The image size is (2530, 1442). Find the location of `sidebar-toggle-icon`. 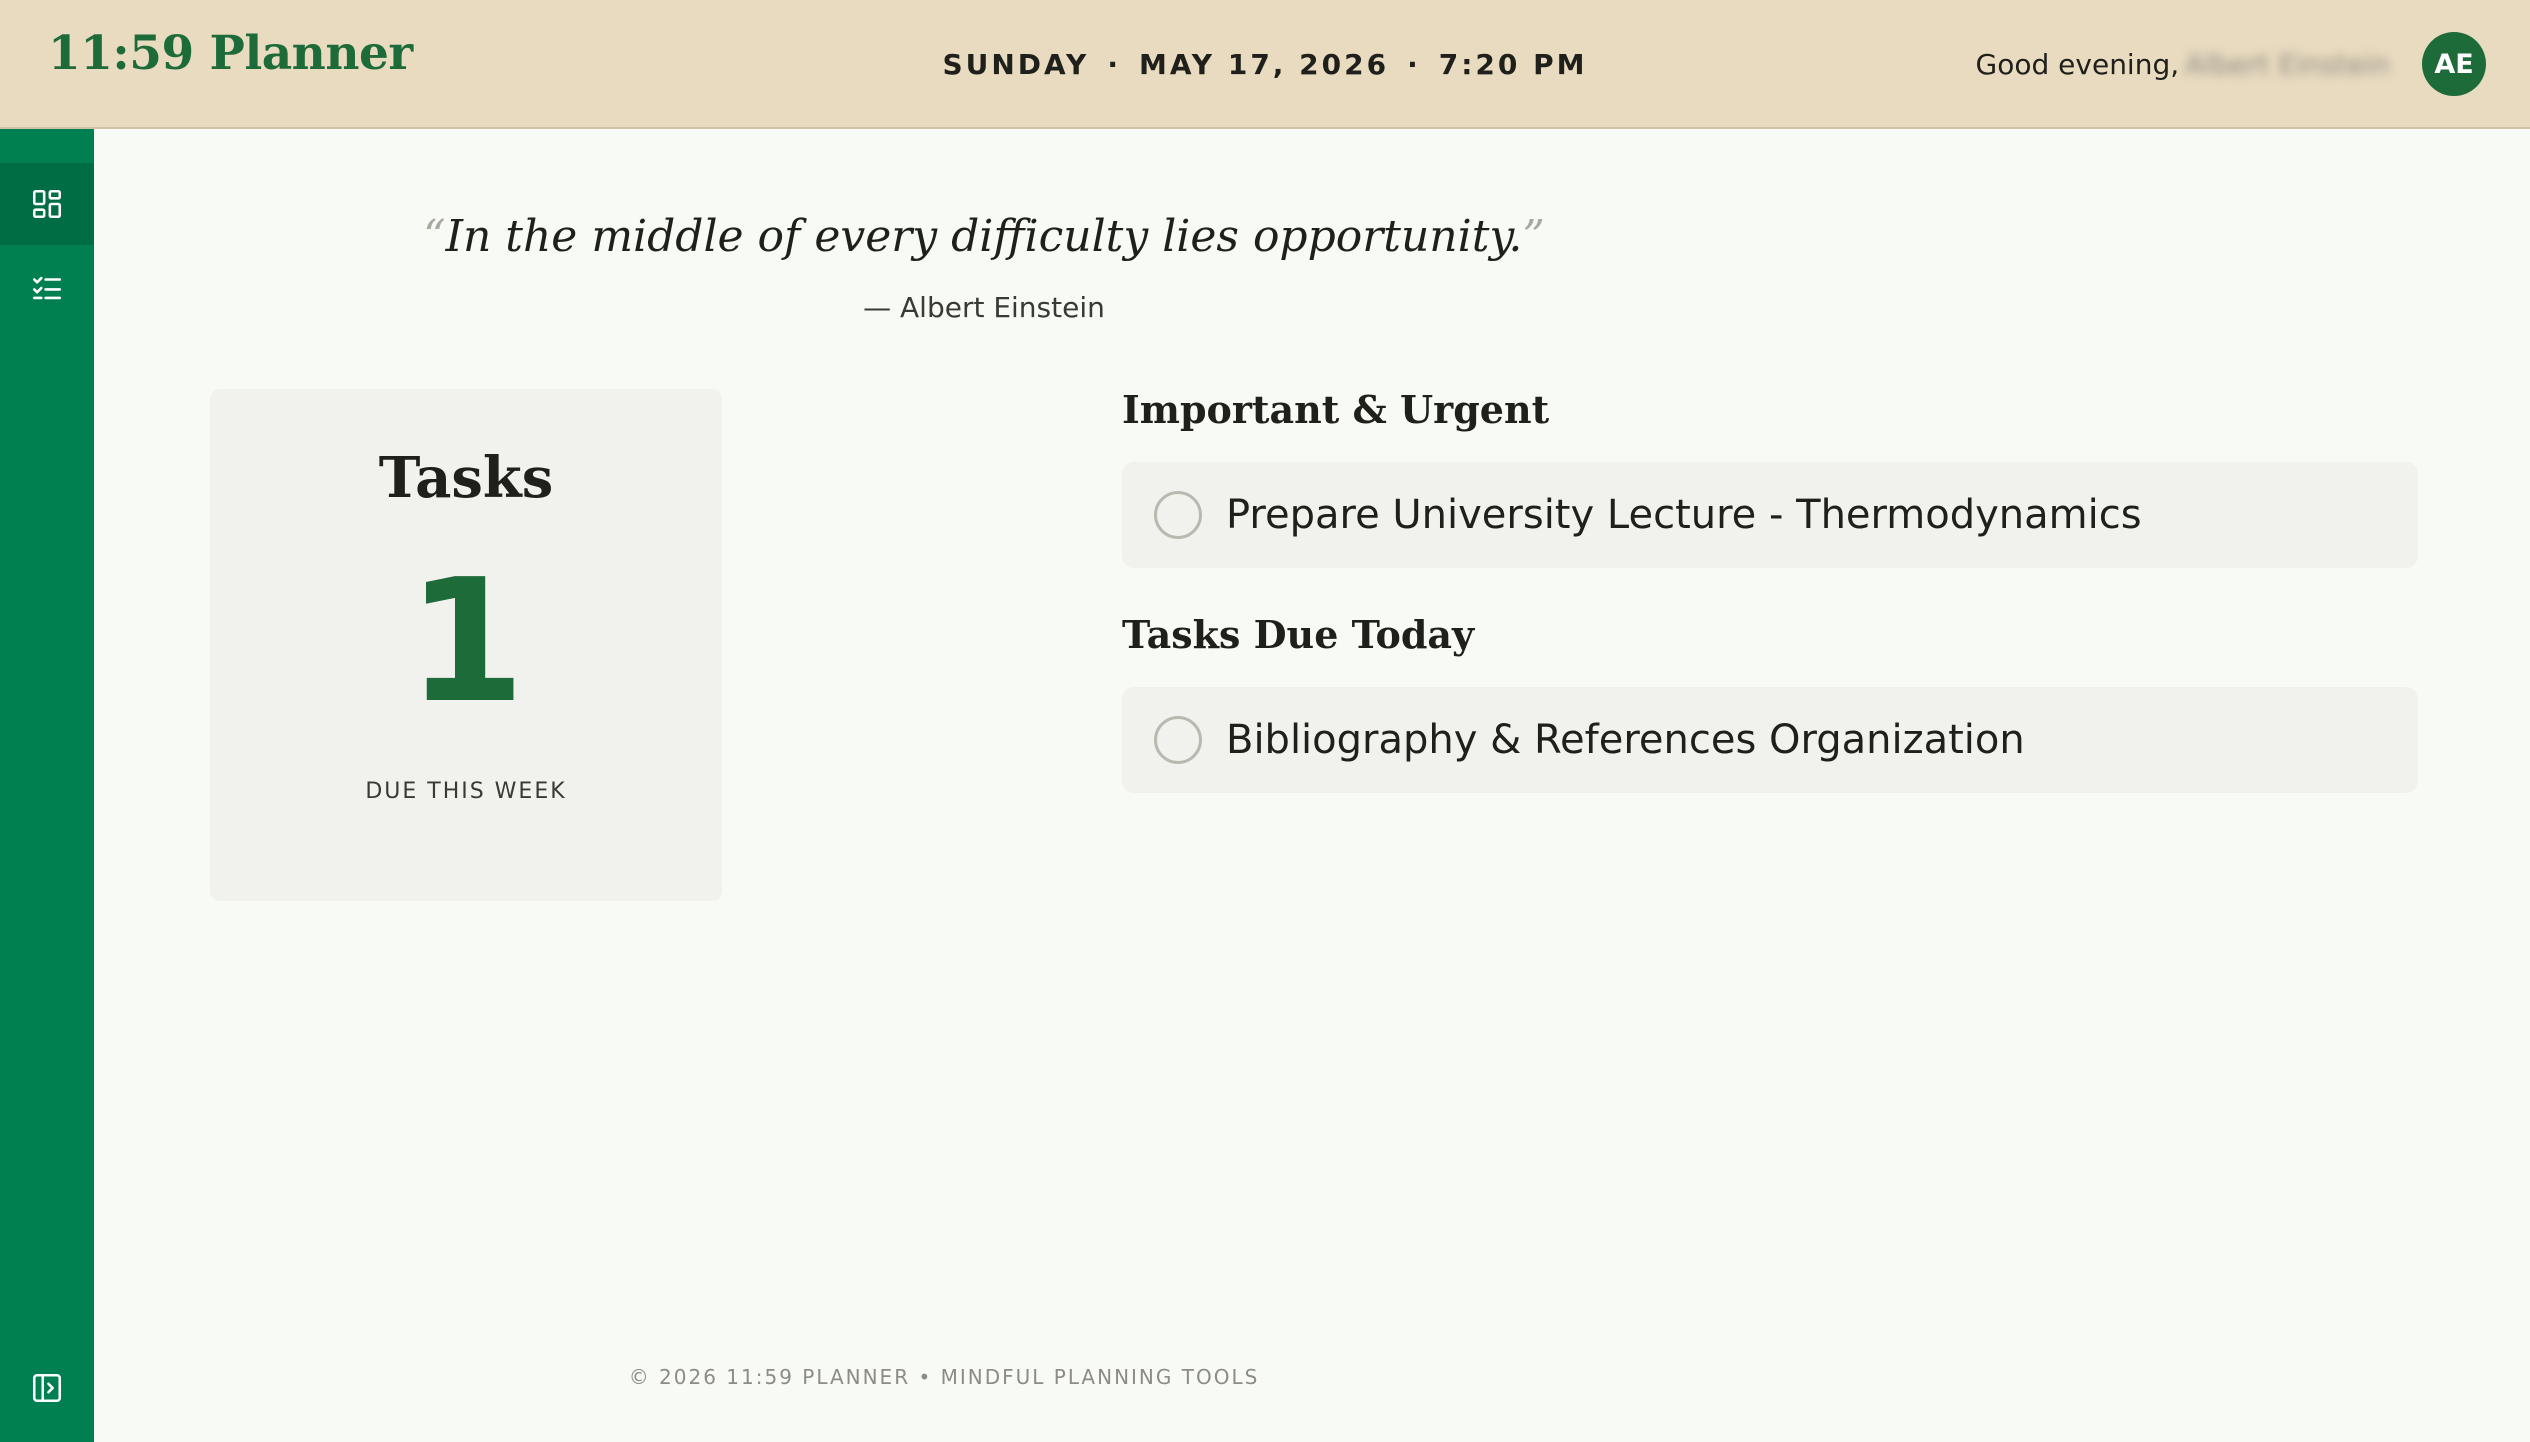

sidebar-toggle-icon is located at coordinates (47, 1388).